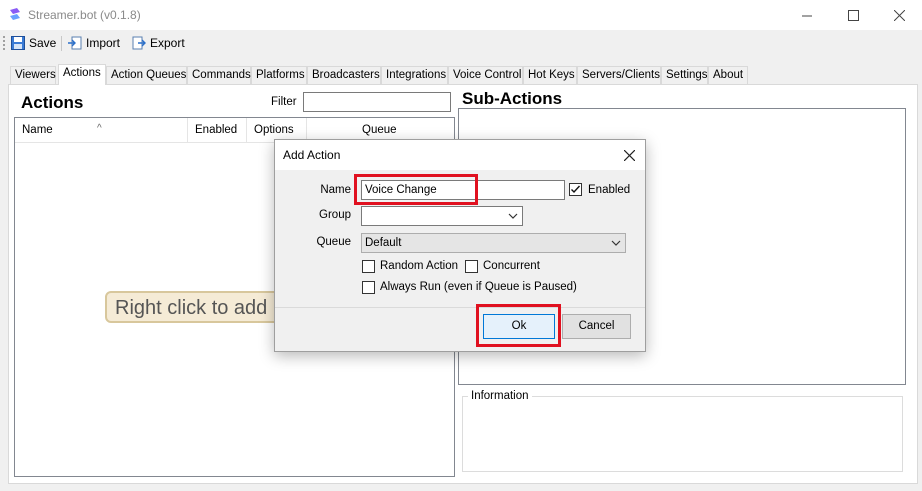 The height and width of the screenshot is (491, 922). I want to click on tab-voice-control: Voice Control, so click(485, 75).